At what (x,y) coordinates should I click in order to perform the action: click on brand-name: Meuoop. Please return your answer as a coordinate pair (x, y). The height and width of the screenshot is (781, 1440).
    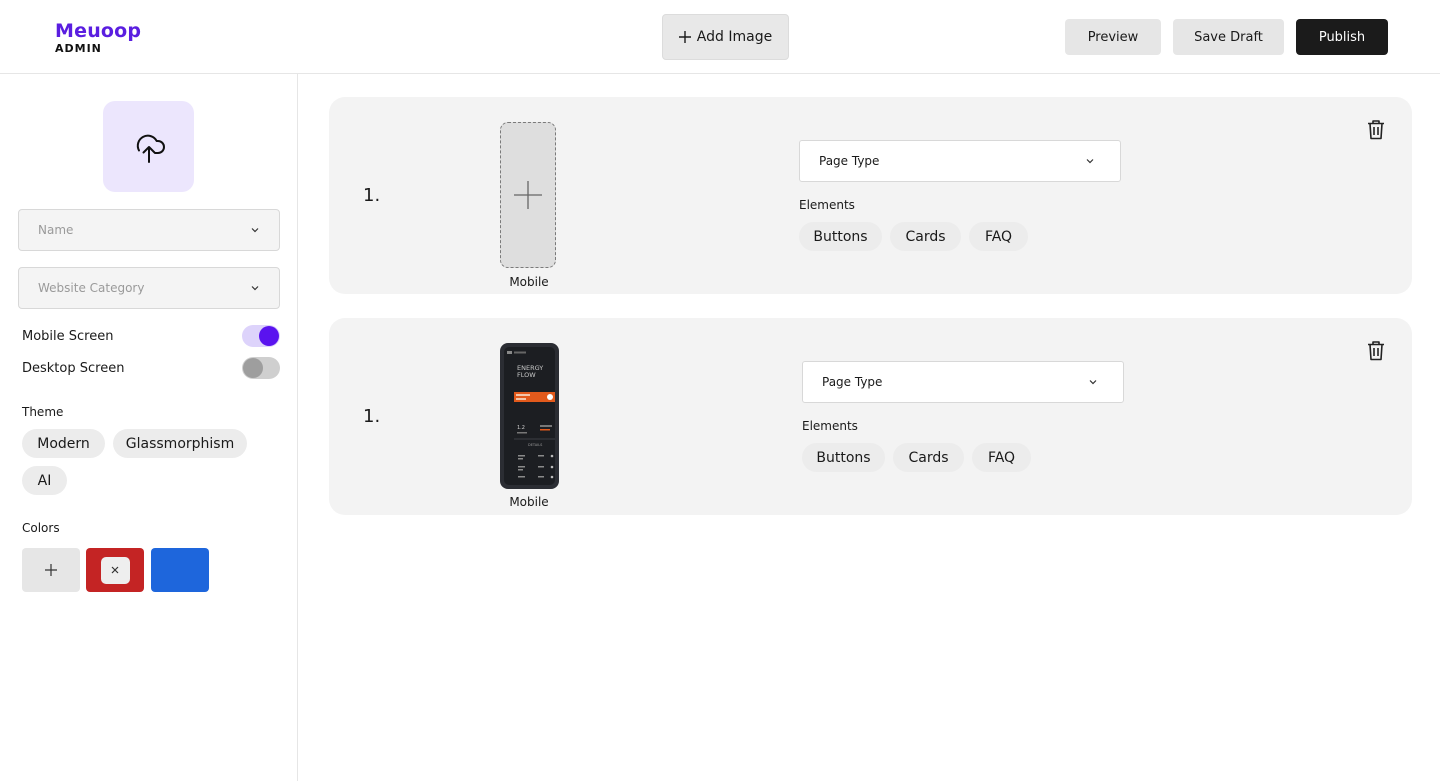
    Looking at the image, I should click on (98, 31).